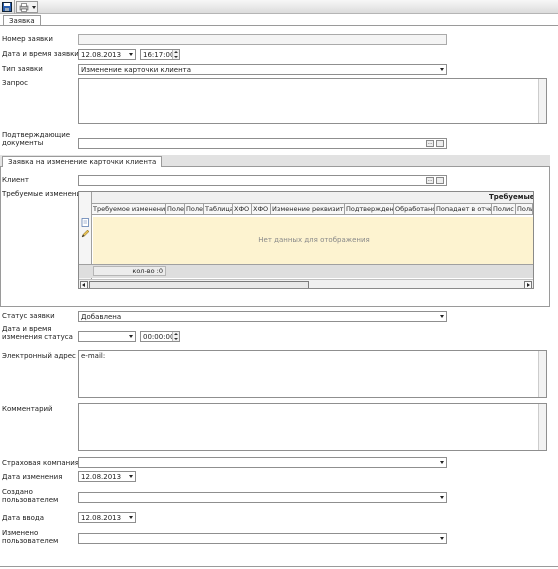 This screenshot has width=558, height=569. What do you see at coordinates (261, 209) in the screenshot?
I see `col-hfo-2: ХФО` at bounding box center [261, 209].